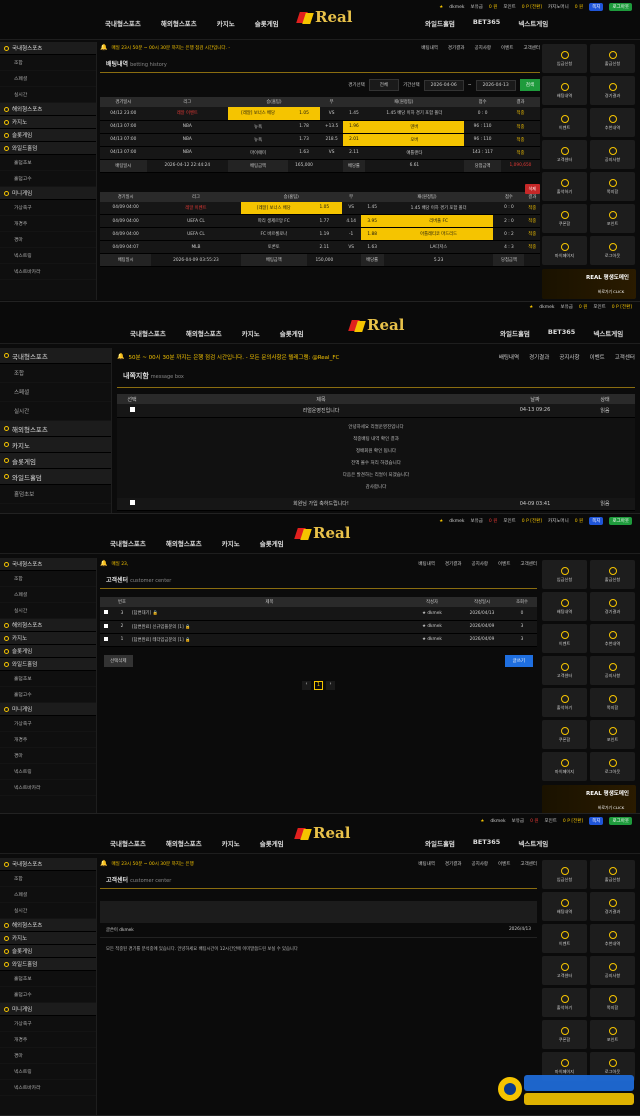  What do you see at coordinates (292, 333) in the screenshot?
I see `nav-slot: 슬롯게임` at bounding box center [292, 333].